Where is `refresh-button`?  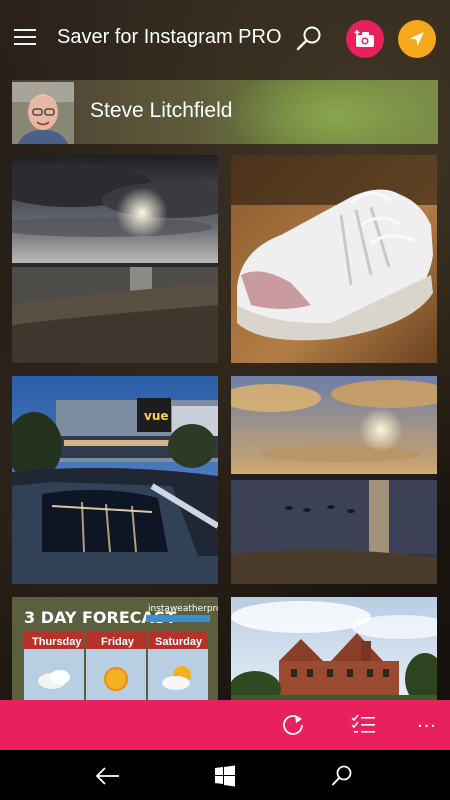
refresh-button is located at coordinates (293, 725).